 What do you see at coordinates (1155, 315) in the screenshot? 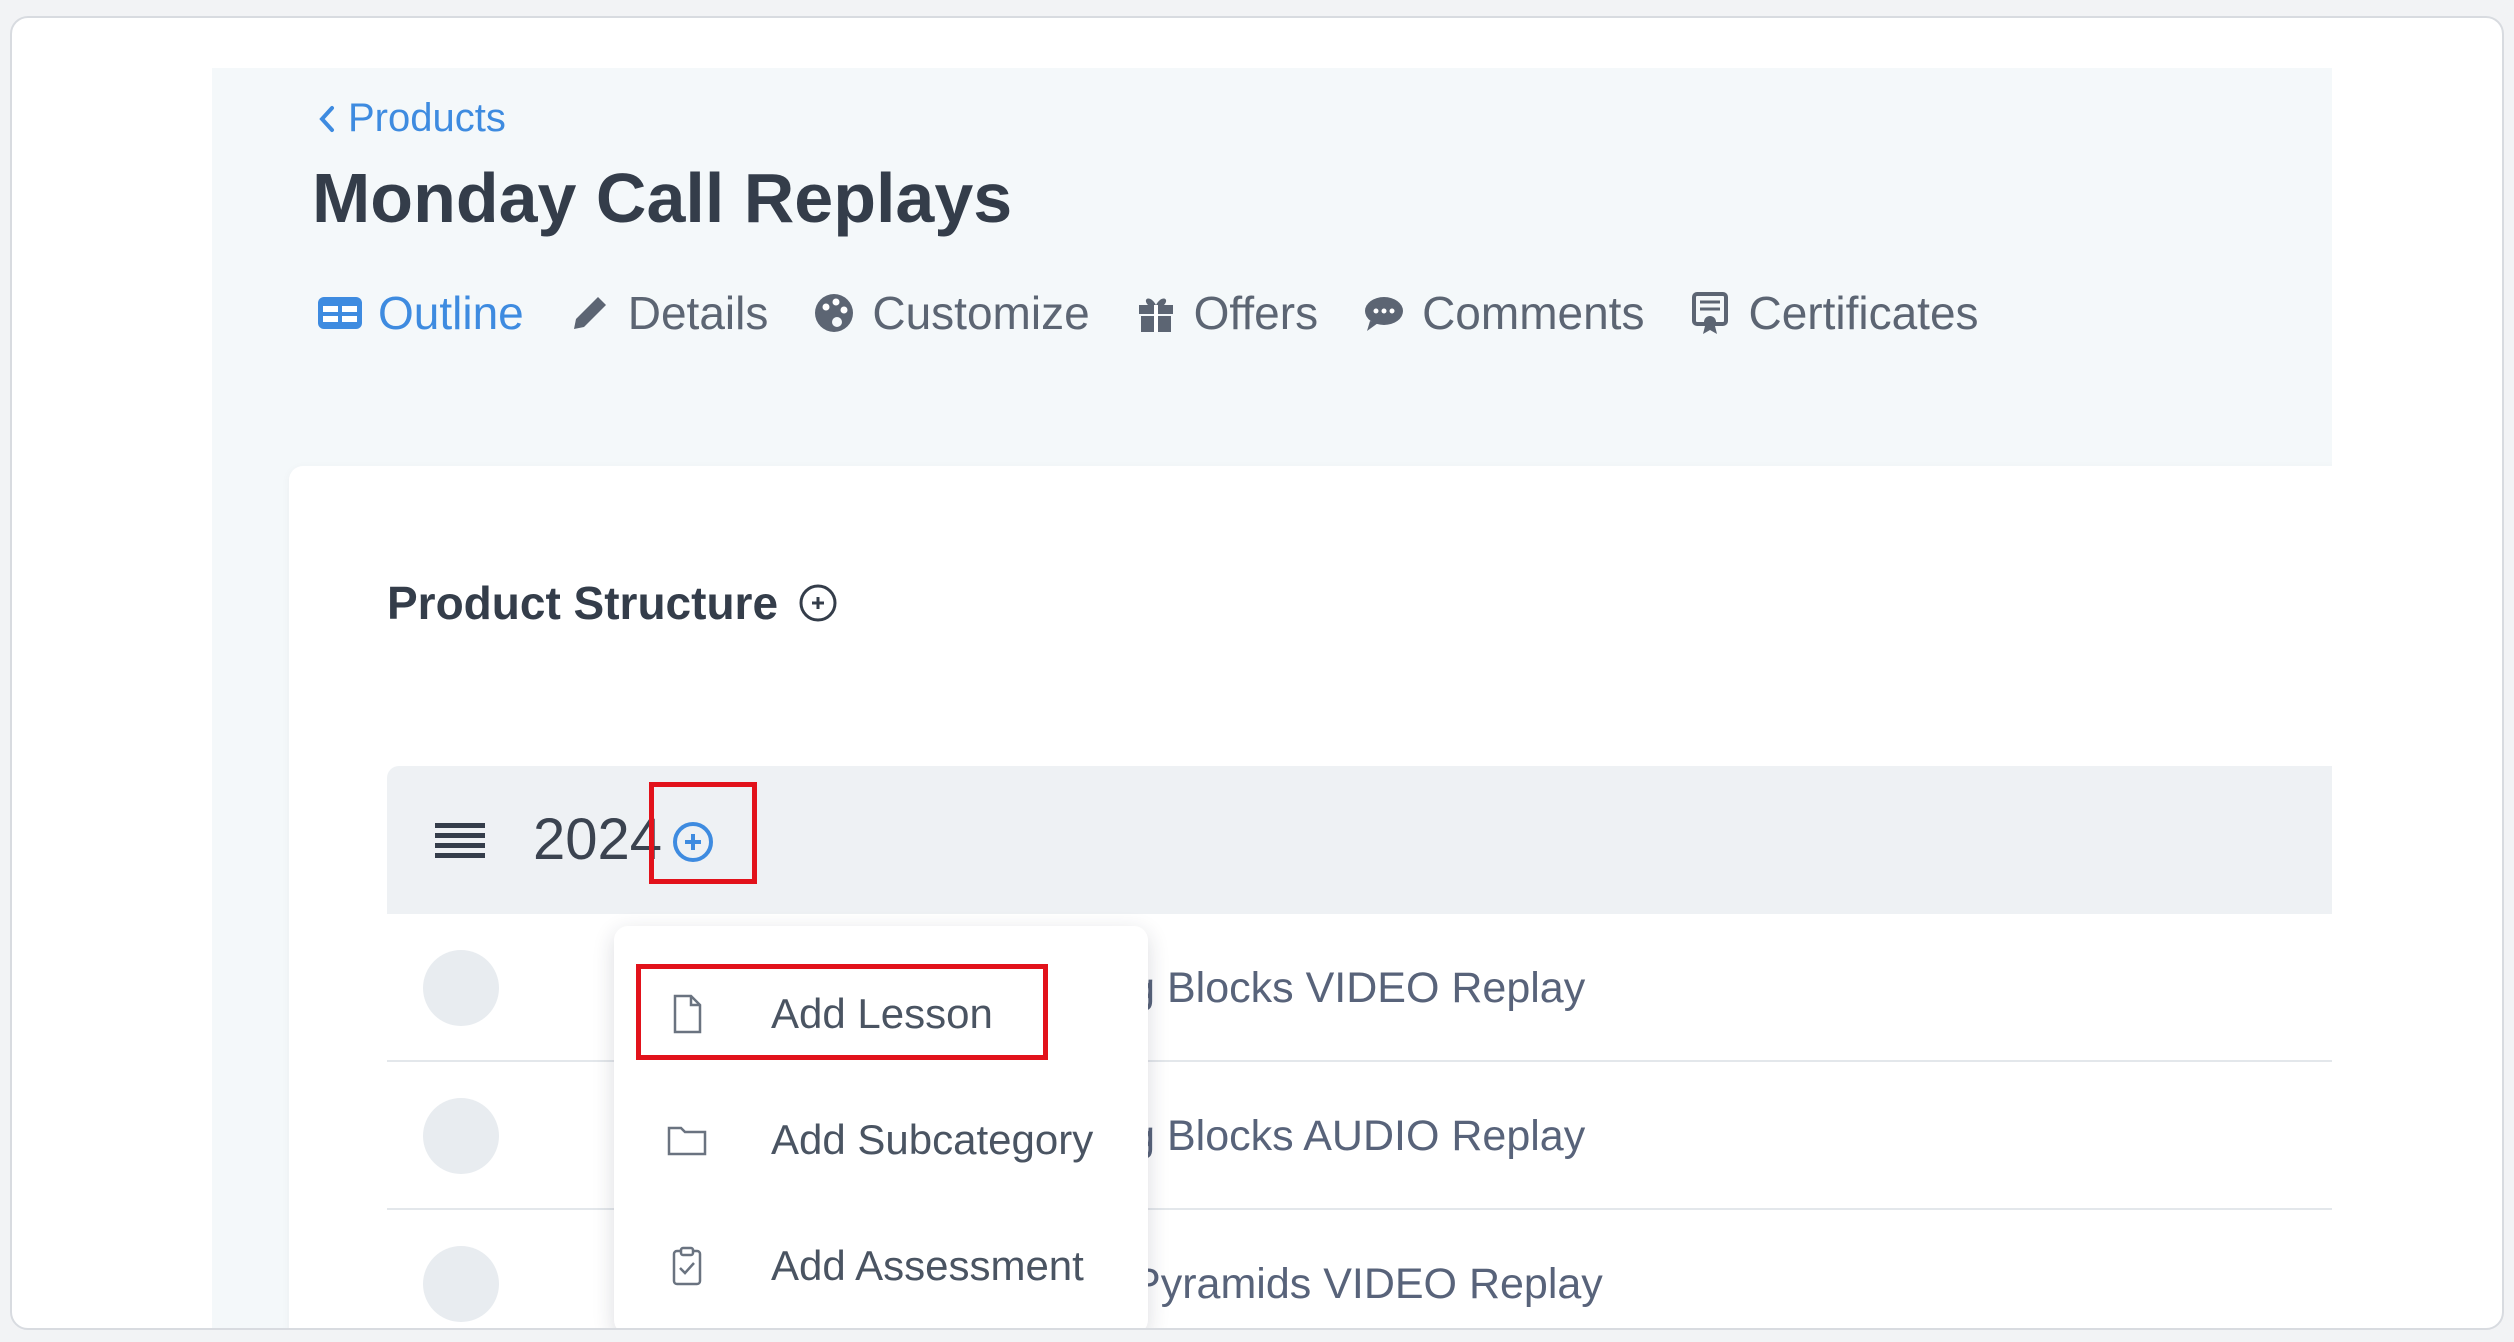
I see `gift-icon` at bounding box center [1155, 315].